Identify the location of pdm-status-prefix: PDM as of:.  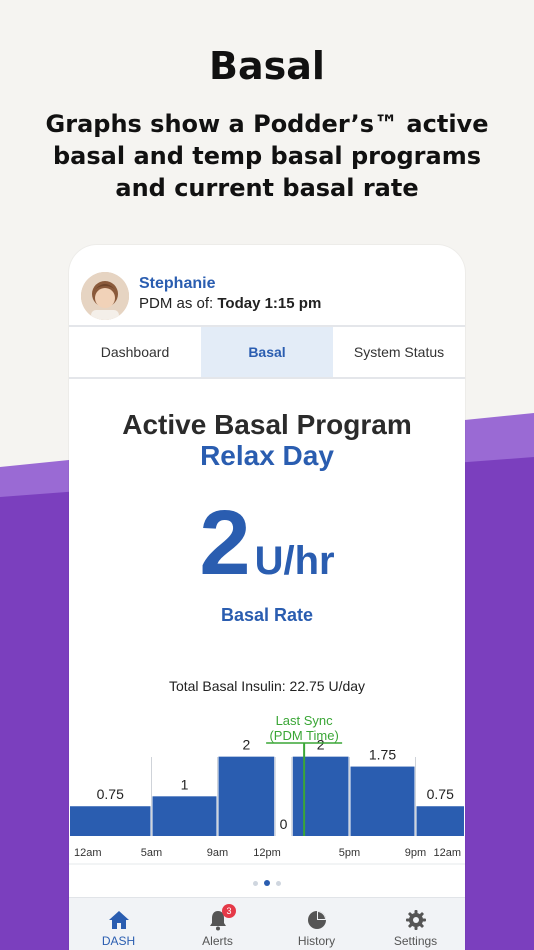
(178, 303).